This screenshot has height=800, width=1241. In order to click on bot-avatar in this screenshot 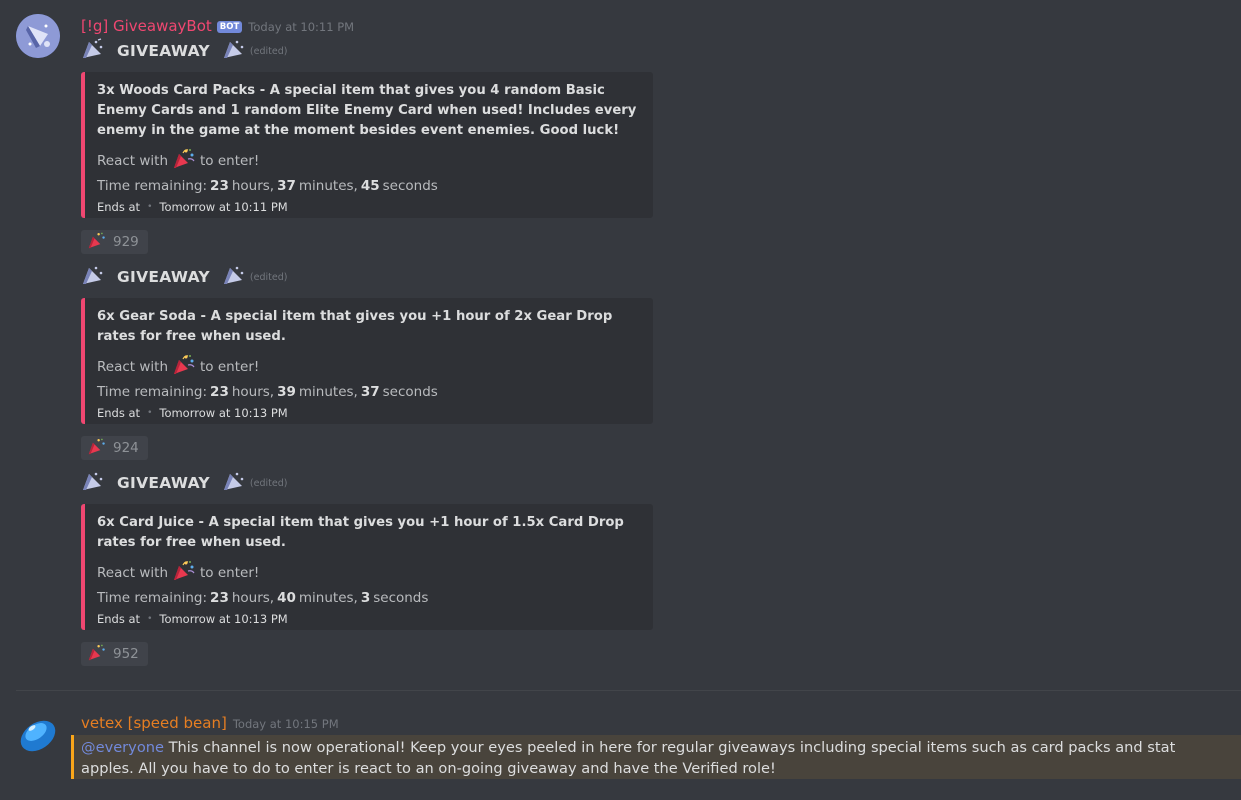, I will do `click(38, 36)`.